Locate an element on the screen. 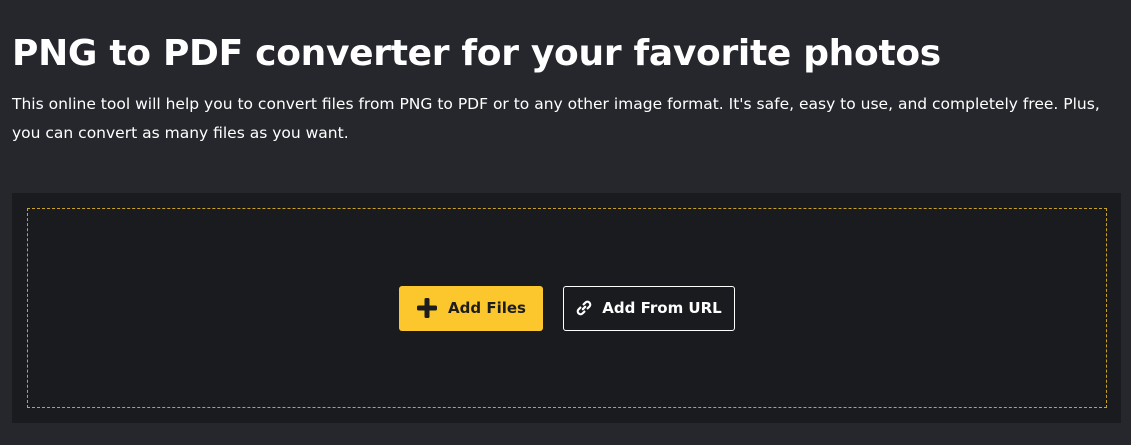  link-icon is located at coordinates (584, 308).